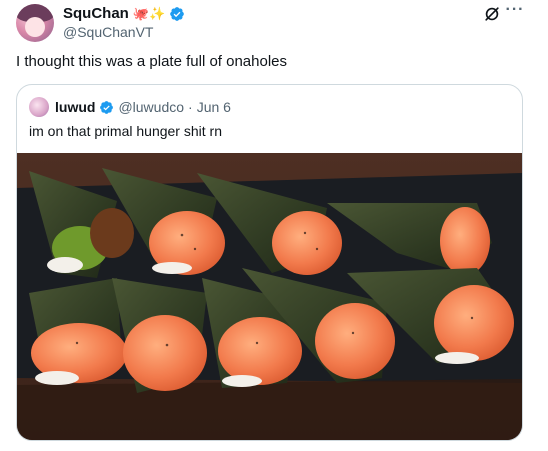 The width and height of the screenshot is (548, 451). What do you see at coordinates (149, 13) in the screenshot?
I see `name-emoji: 🐙✨` at bounding box center [149, 13].